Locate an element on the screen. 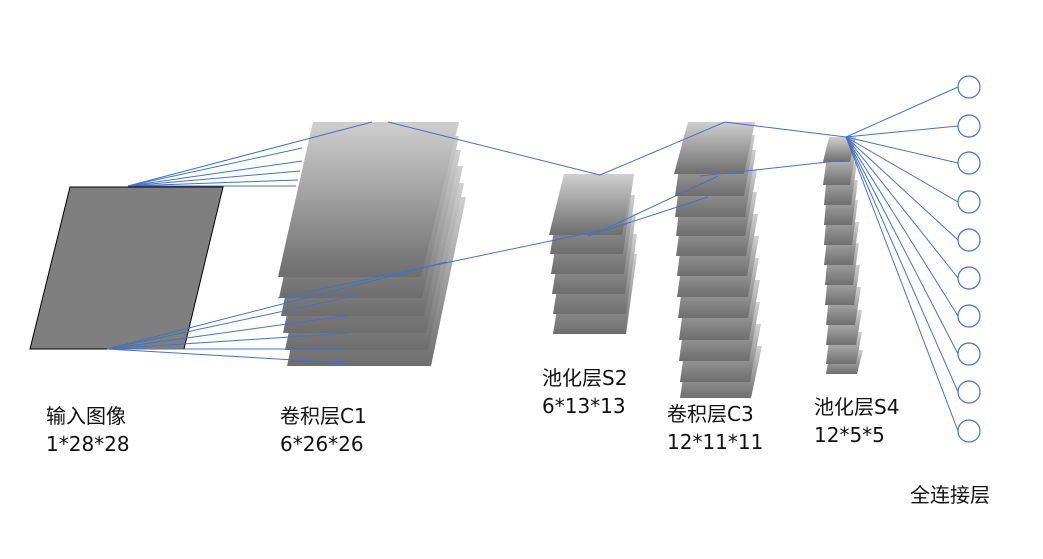 The width and height of the screenshot is (1043, 559). conv3-feature-maps is located at coordinates (718, 260).